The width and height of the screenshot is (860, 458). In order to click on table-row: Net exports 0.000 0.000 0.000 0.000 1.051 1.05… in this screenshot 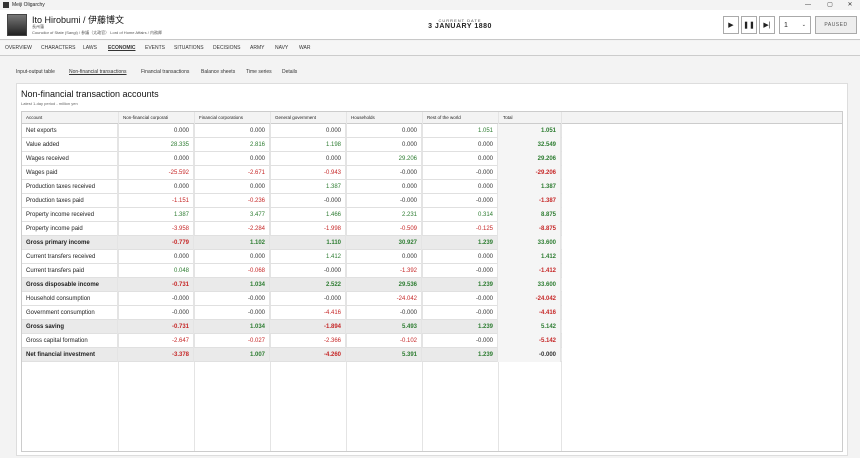, I will do `click(292, 131)`.